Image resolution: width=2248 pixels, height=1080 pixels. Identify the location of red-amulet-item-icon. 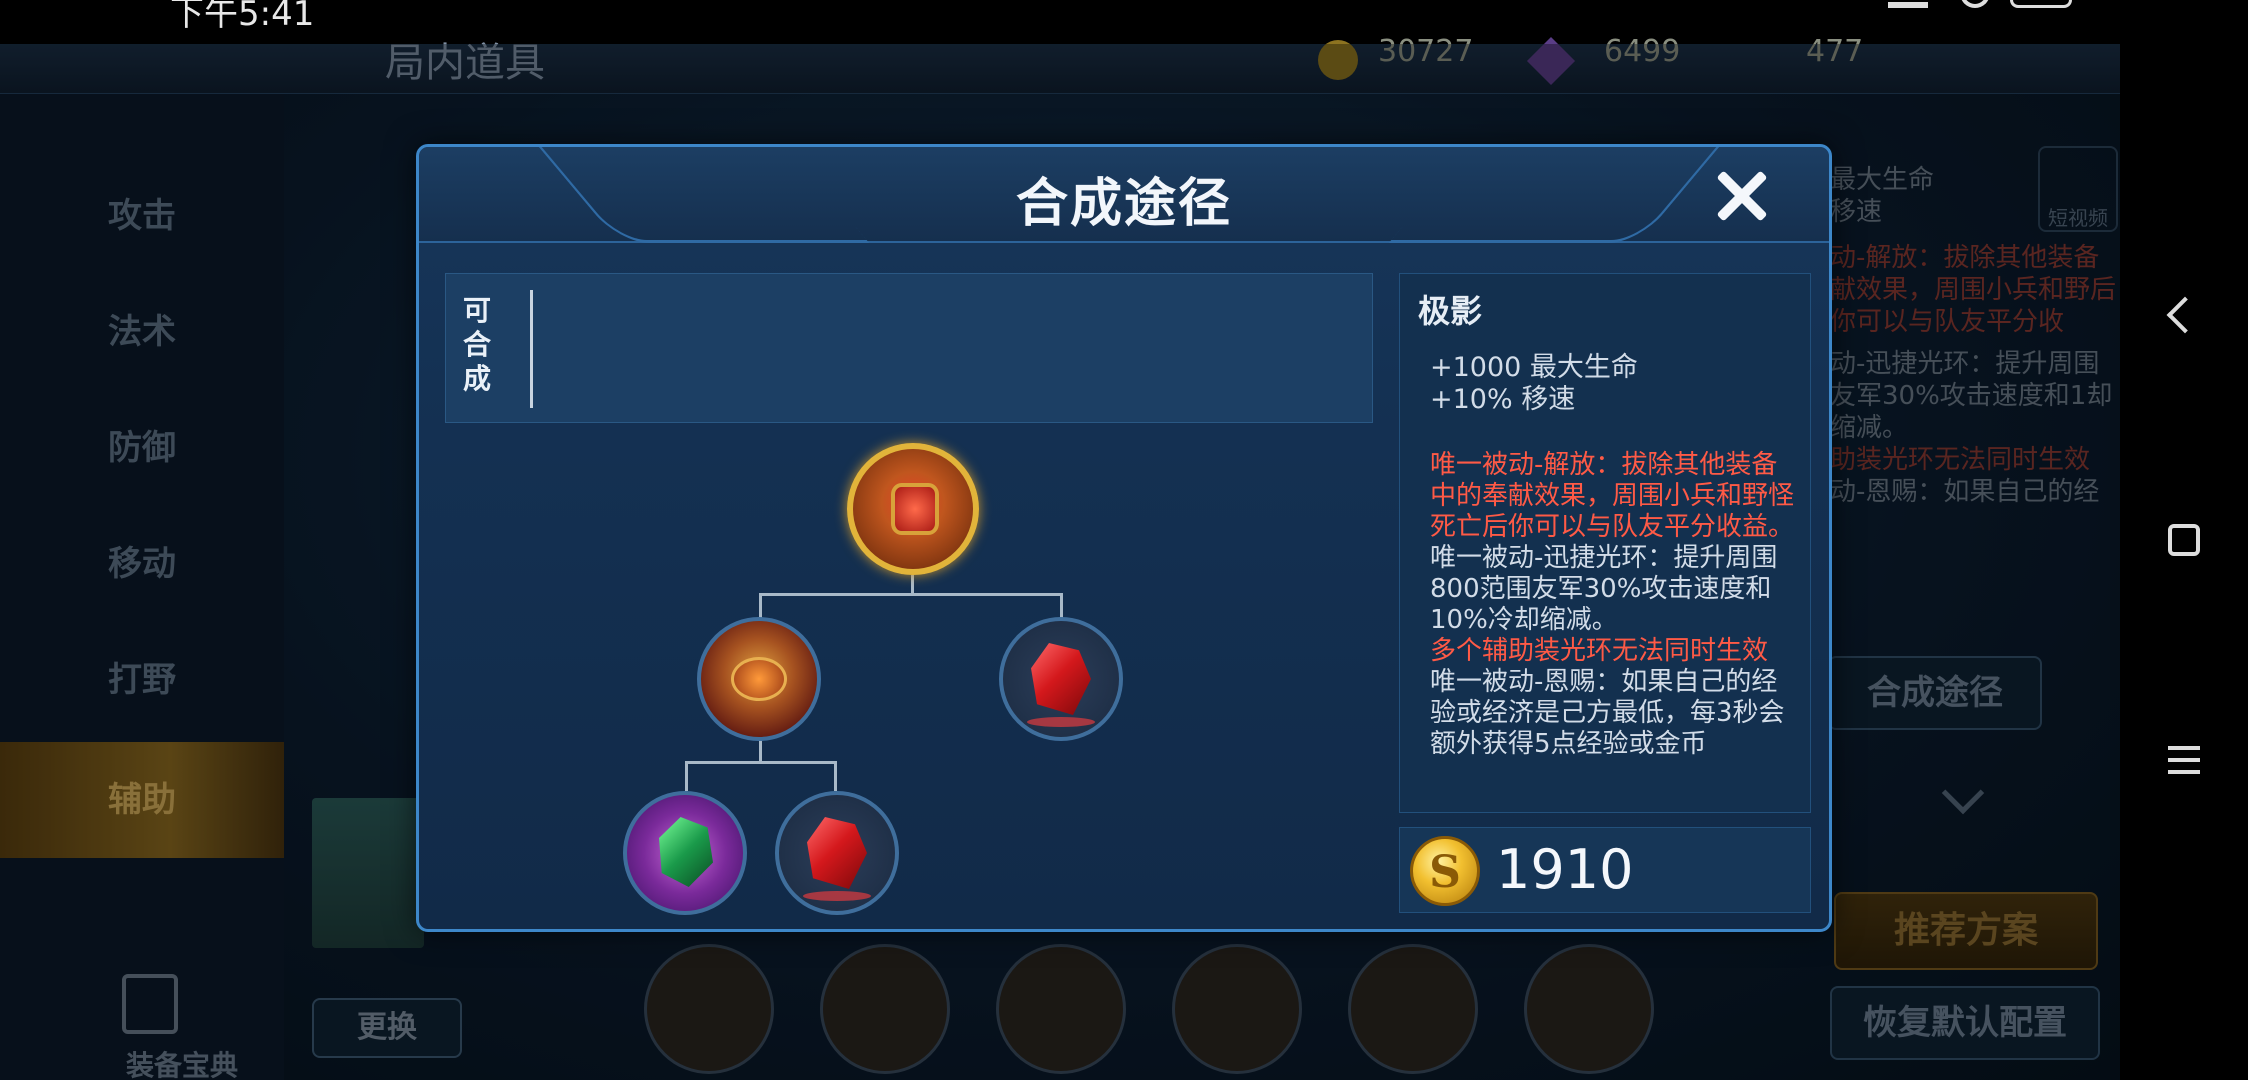
(759, 679).